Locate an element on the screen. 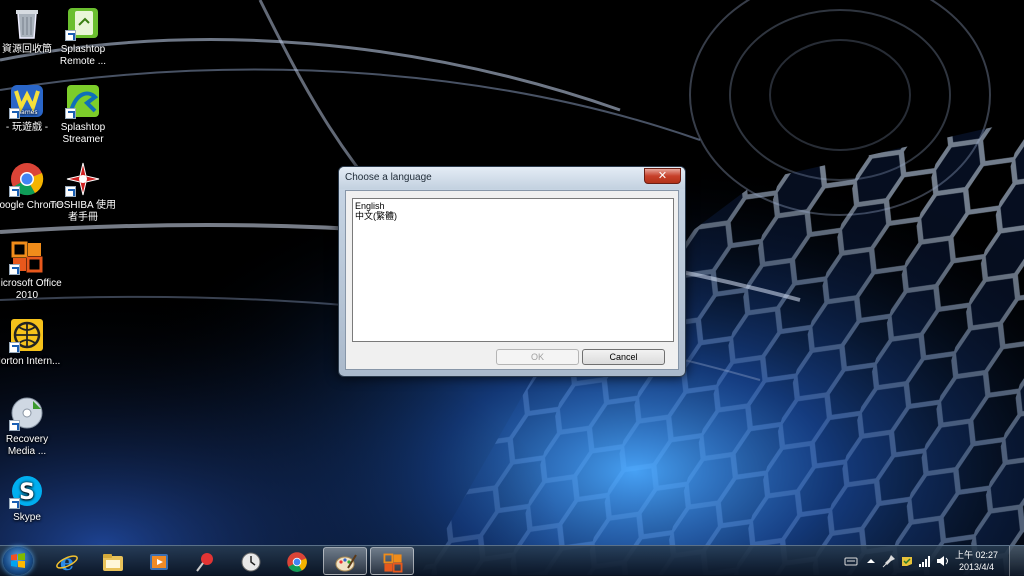  dialog-title: Choose a language is located at coordinates (388, 177).